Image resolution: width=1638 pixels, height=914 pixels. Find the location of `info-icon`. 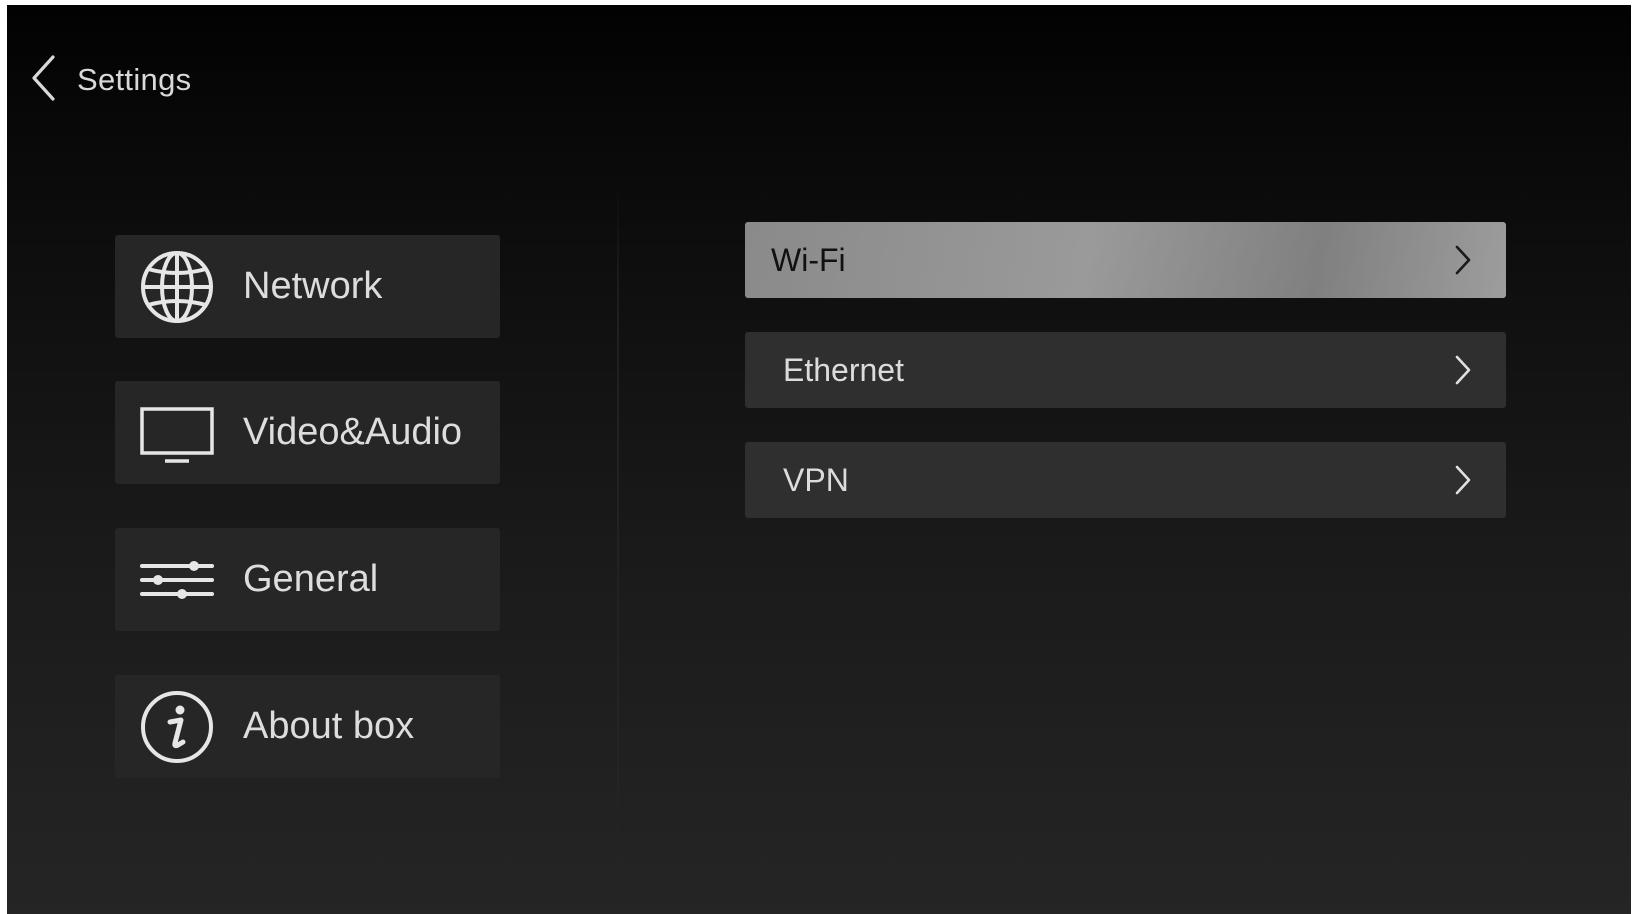

info-icon is located at coordinates (177, 727).